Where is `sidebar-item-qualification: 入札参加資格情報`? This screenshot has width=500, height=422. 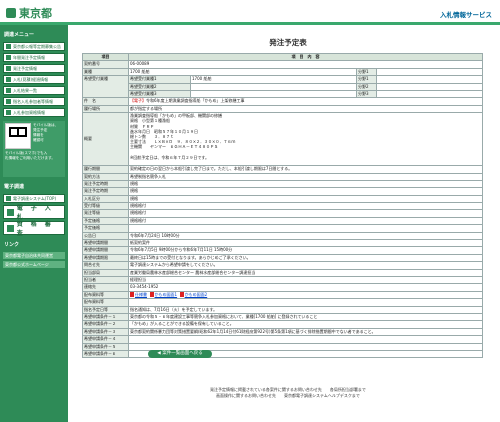
sidebar-item-qualification: 入札参加資格情報 is located at coordinates (34, 112).